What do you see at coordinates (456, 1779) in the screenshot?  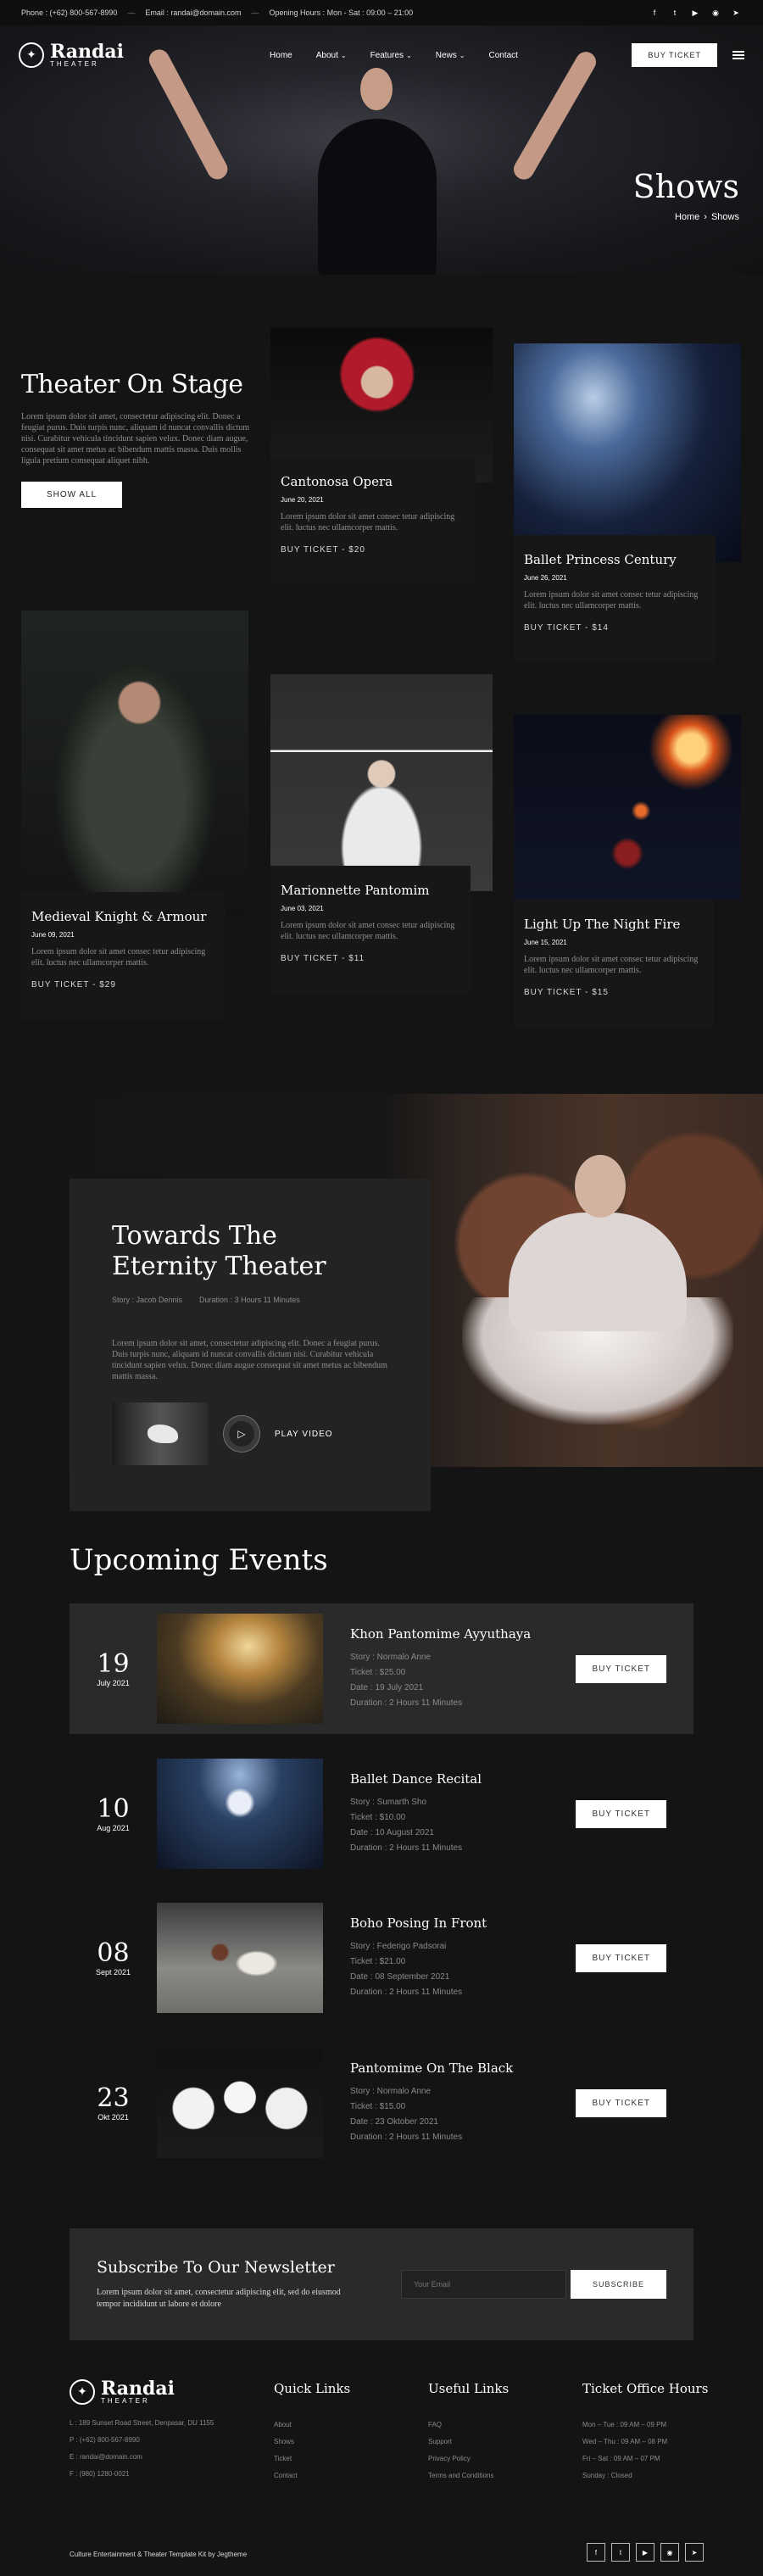 I see `event-title: Ballet Dance Recital` at bounding box center [456, 1779].